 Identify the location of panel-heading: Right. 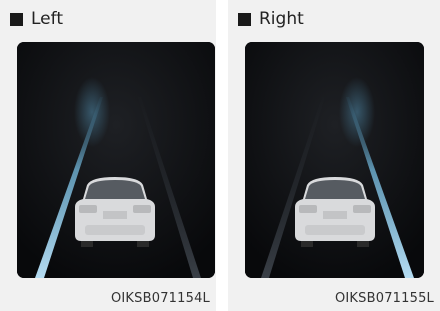
(271, 19).